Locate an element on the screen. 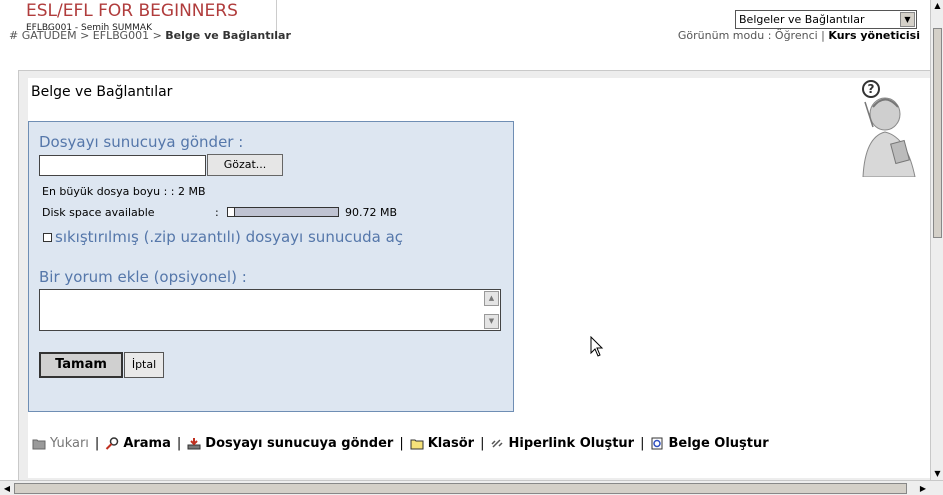 Image resolution: width=943 pixels, height=495 pixels. toolbar-item-folder: Klasör is located at coordinates (442, 443).